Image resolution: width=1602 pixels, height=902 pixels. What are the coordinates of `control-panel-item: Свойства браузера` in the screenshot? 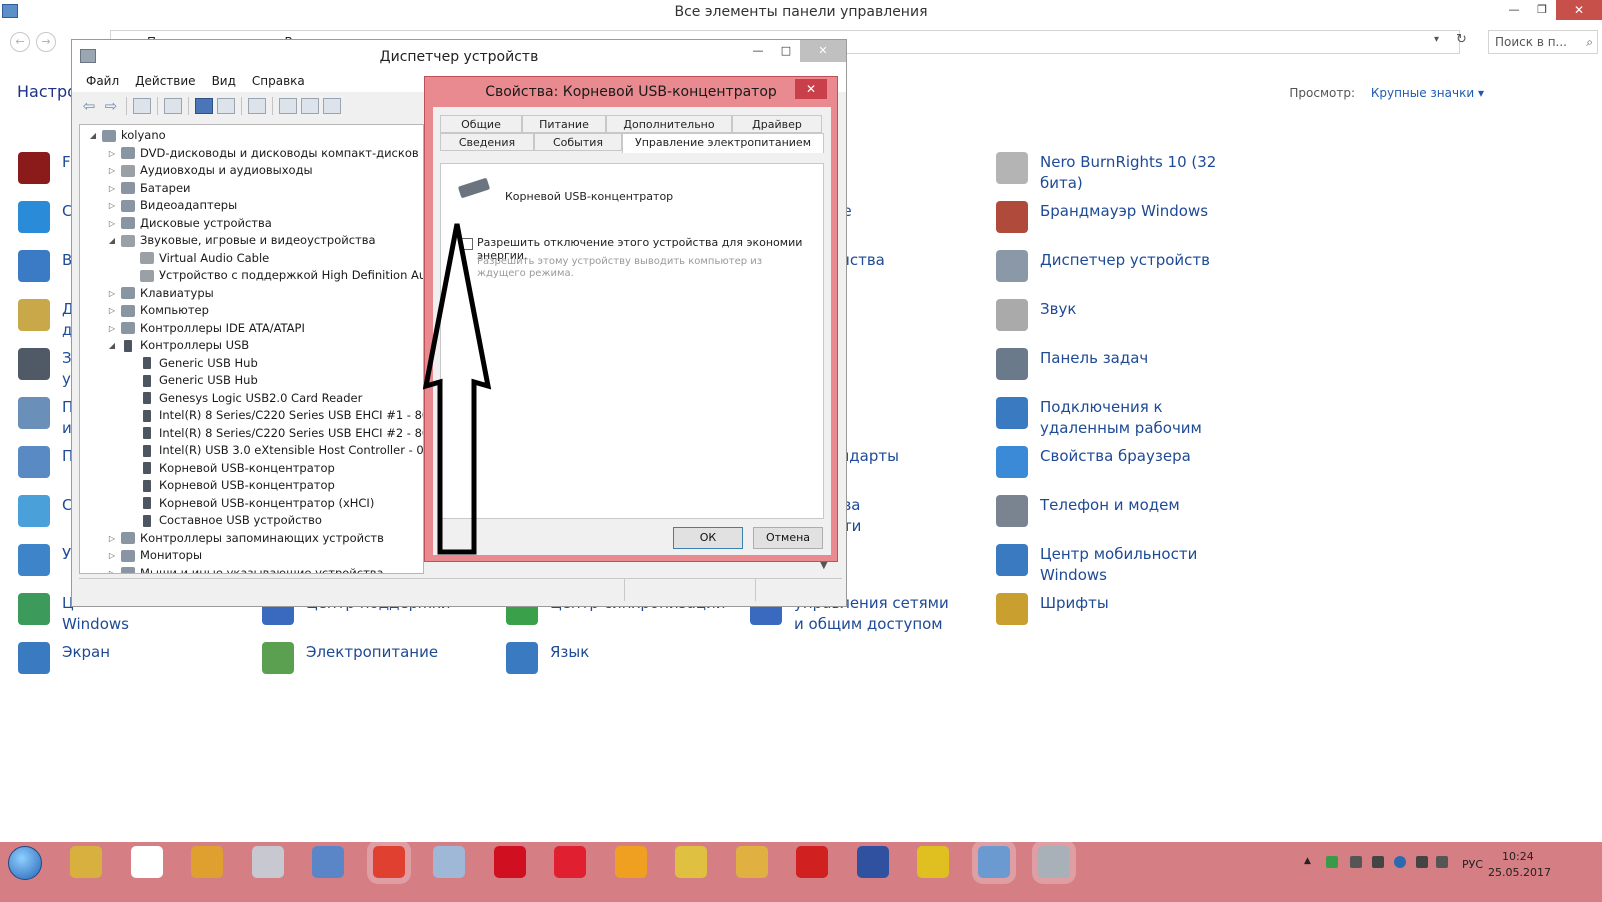 It's located at (1093, 466).